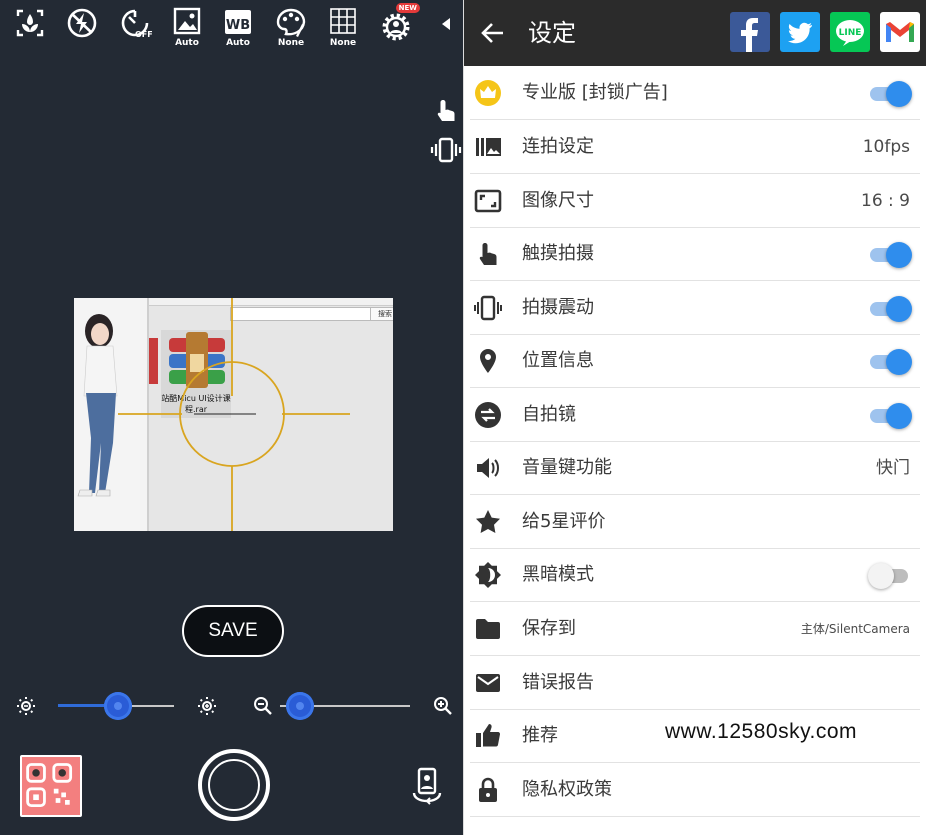 The image size is (926, 835). What do you see at coordinates (488, 147) in the screenshot?
I see `burst-icon` at bounding box center [488, 147].